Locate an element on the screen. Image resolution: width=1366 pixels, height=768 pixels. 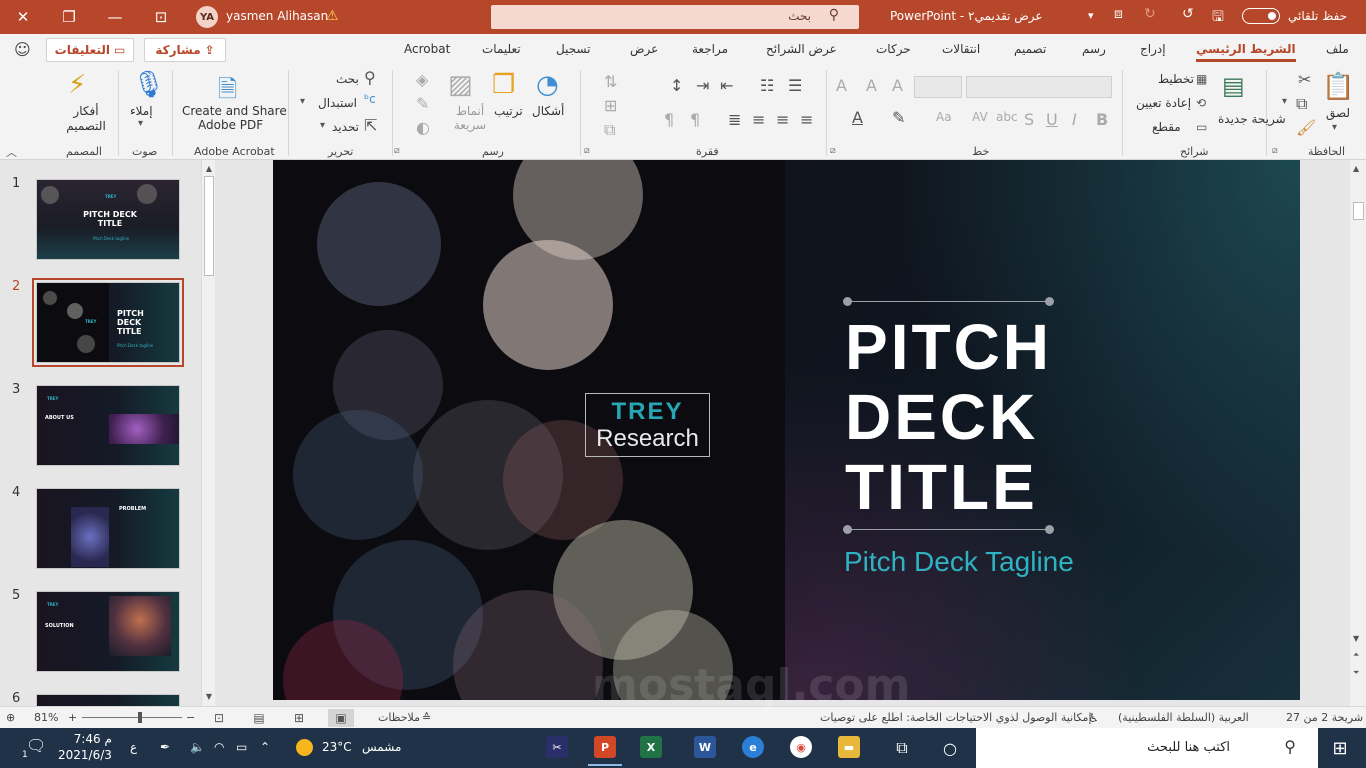
rtl-icon: ¶ is located at coordinates (695, 119).